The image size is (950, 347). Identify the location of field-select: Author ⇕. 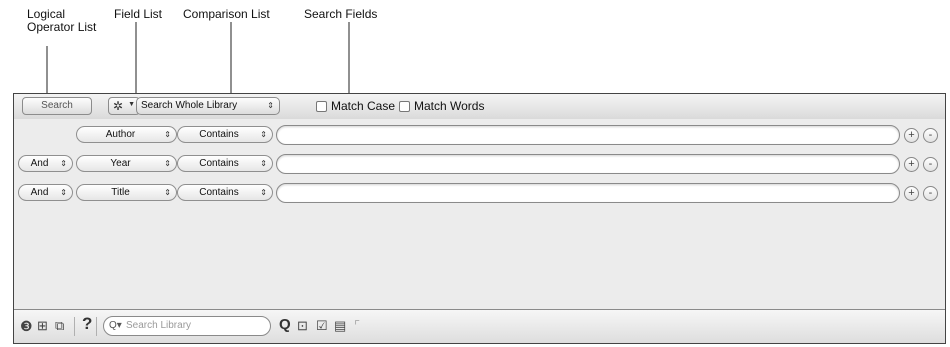
(126, 134).